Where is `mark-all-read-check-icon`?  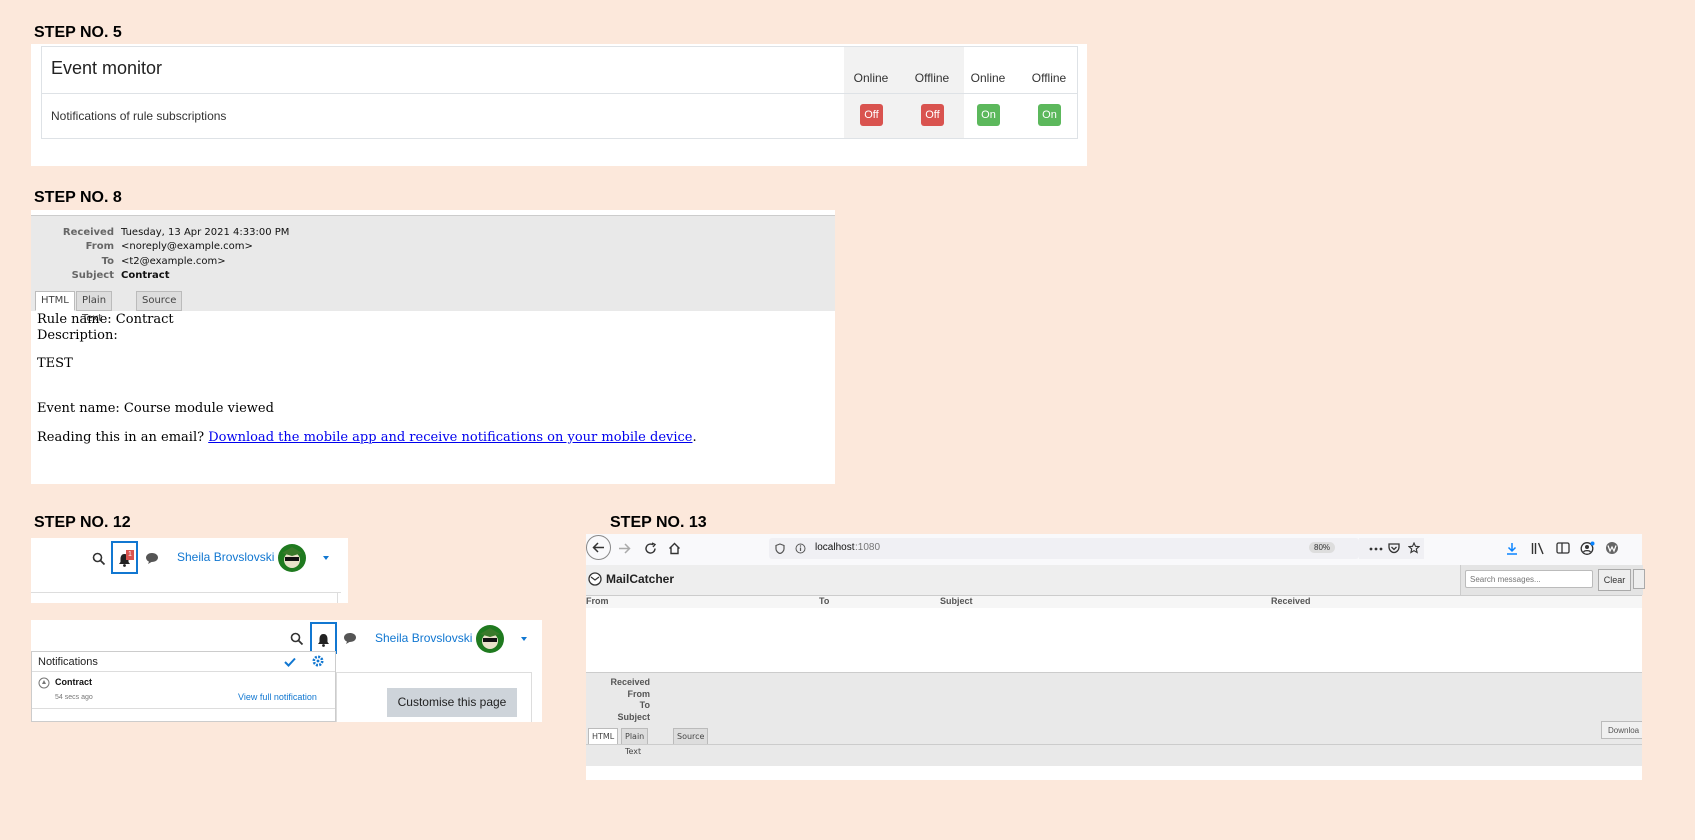 mark-all-read-check-icon is located at coordinates (290, 662).